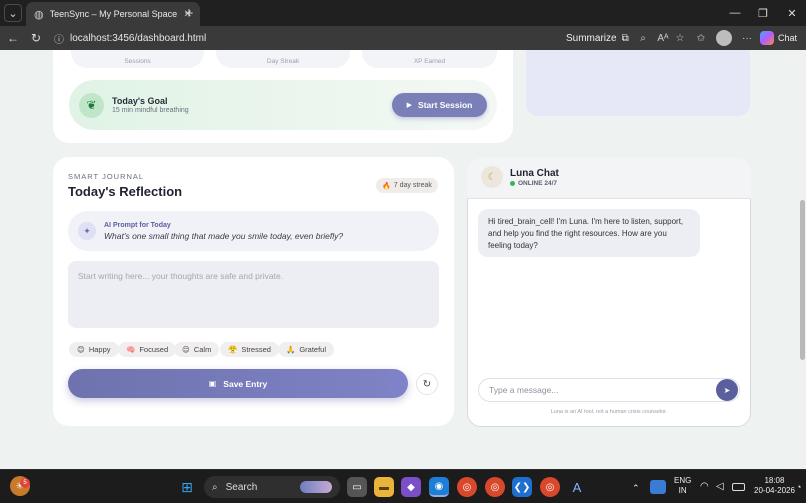 The height and width of the screenshot is (503, 806). What do you see at coordinates (727, 390) in the screenshot?
I see `send-icon: ➤` at bounding box center [727, 390].